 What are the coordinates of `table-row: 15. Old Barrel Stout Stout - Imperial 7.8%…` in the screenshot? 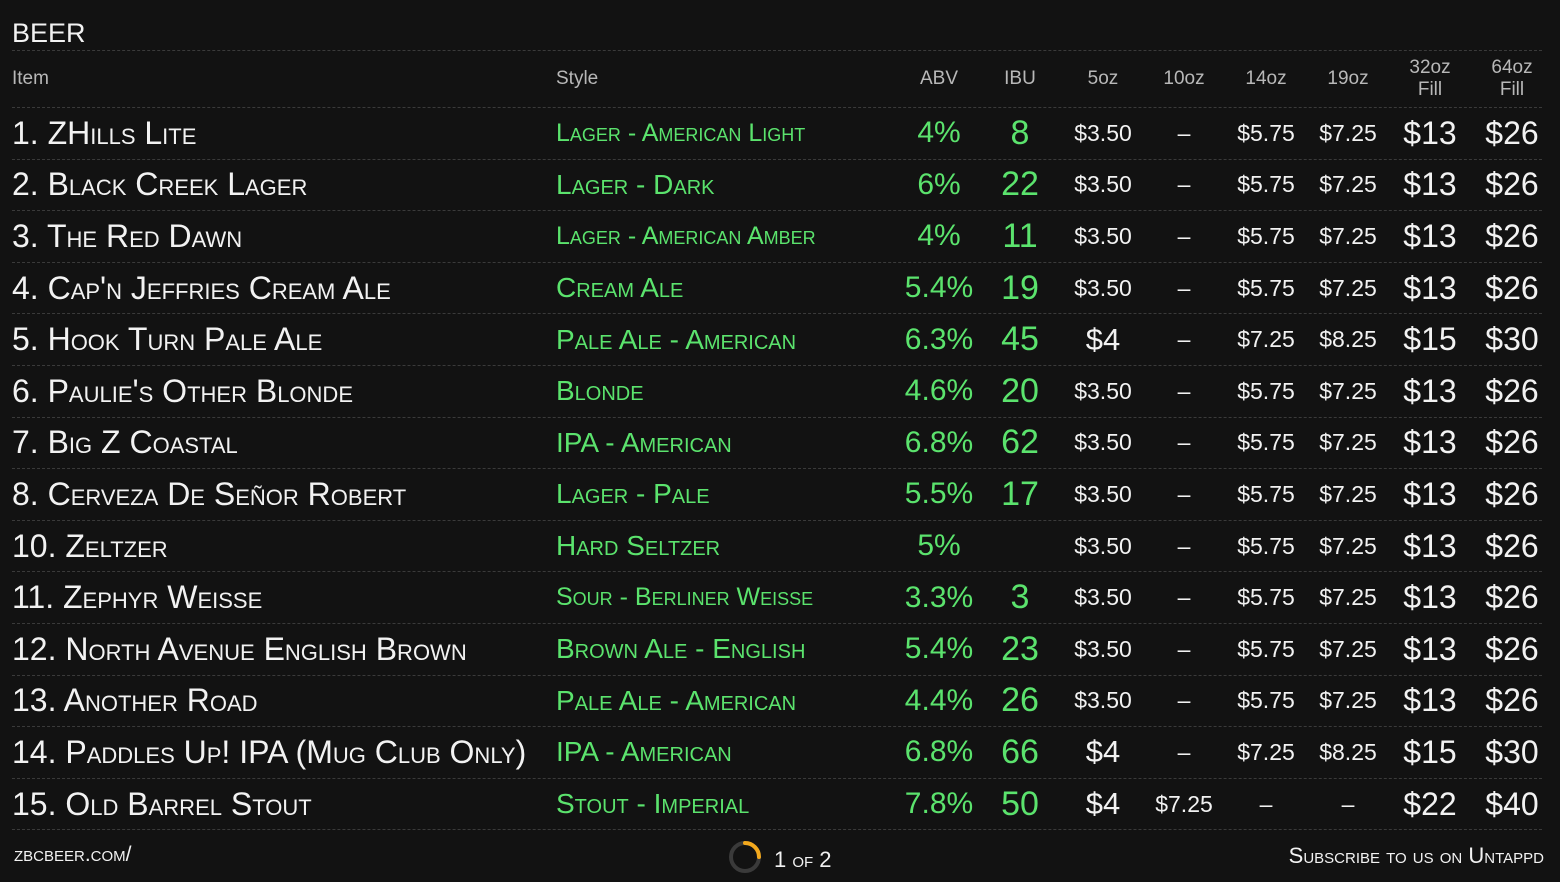 It's located at (777, 805).